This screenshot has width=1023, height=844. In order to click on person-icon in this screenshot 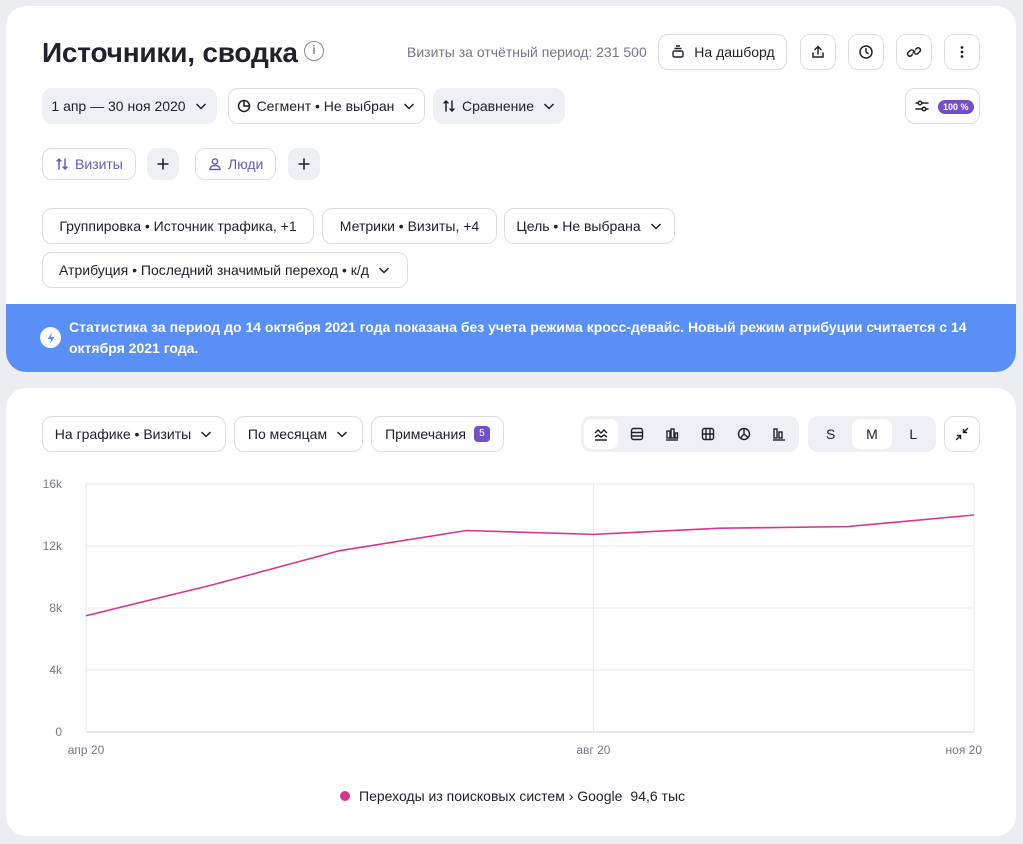, I will do `click(215, 164)`.